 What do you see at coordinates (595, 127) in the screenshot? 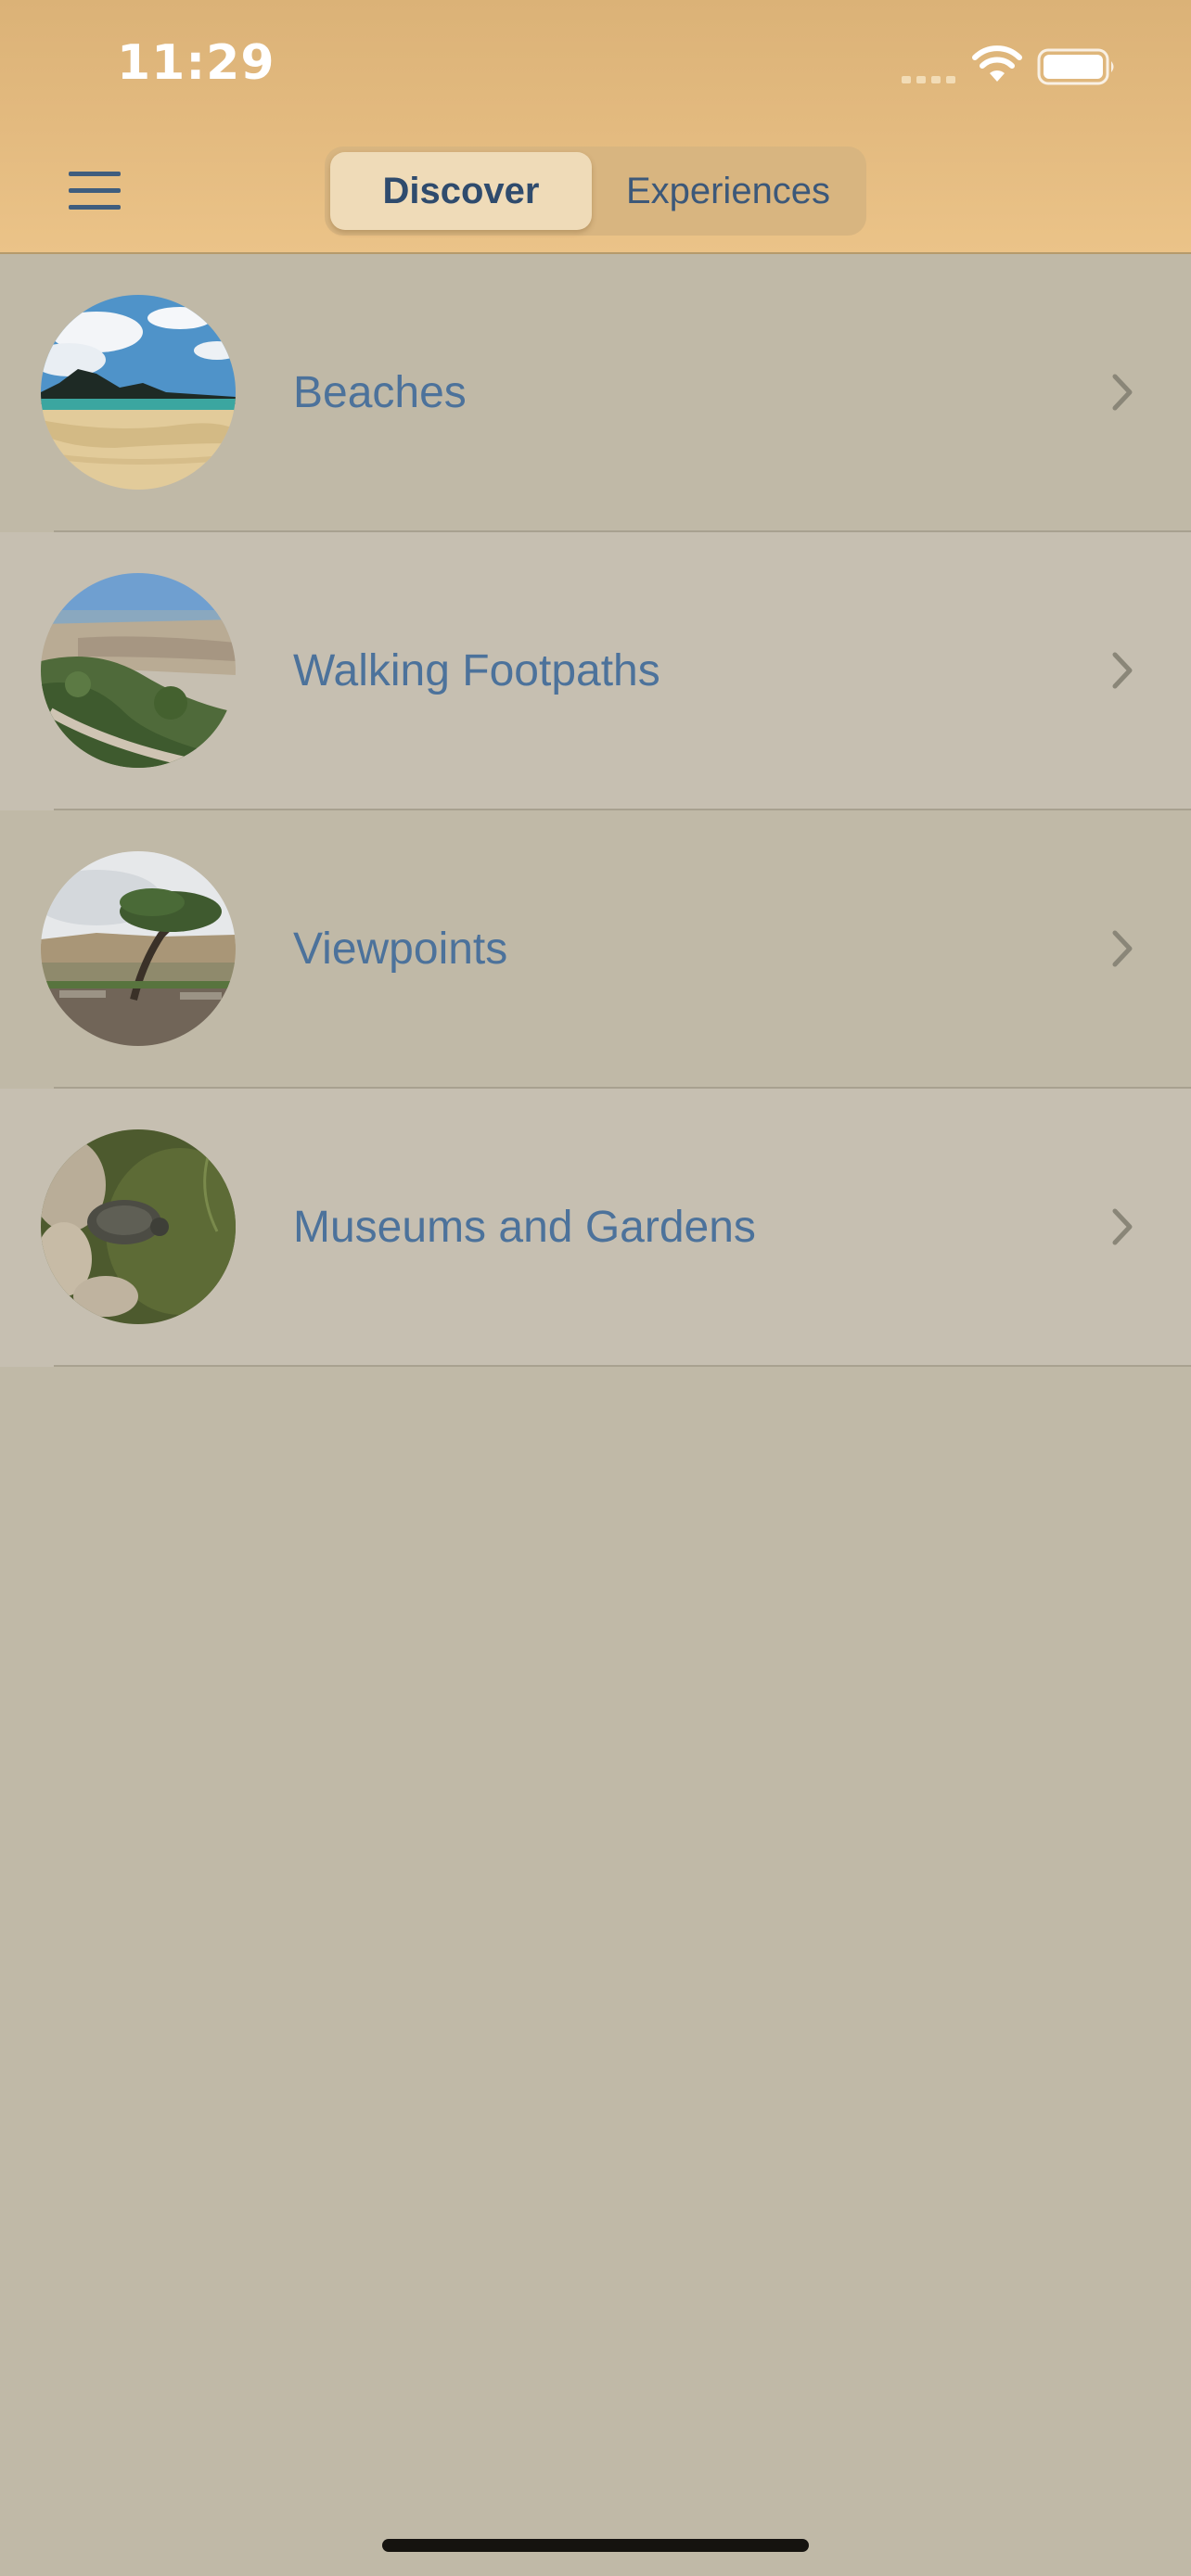
I see `navigation-header: 11:29 Discover Experiences` at bounding box center [595, 127].